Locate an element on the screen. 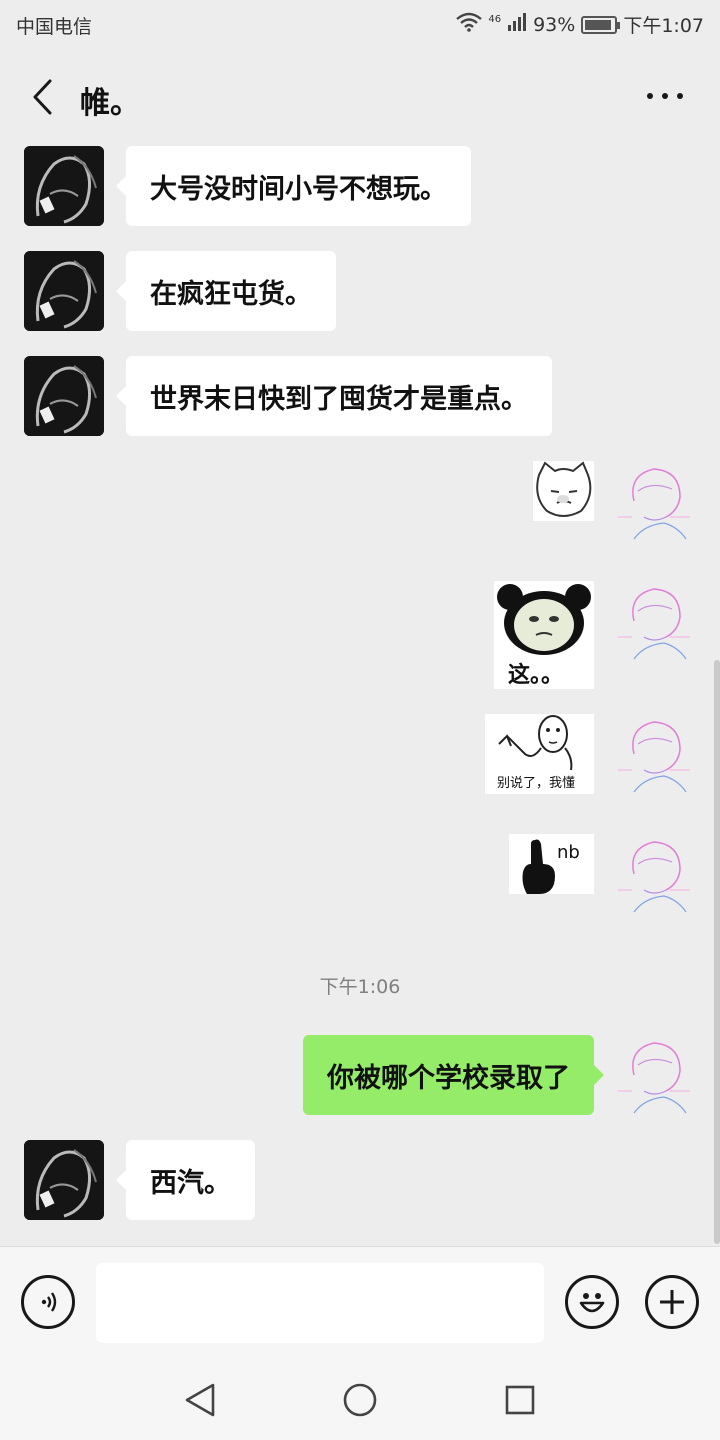  network-type-label: 46 is located at coordinates (495, 19).